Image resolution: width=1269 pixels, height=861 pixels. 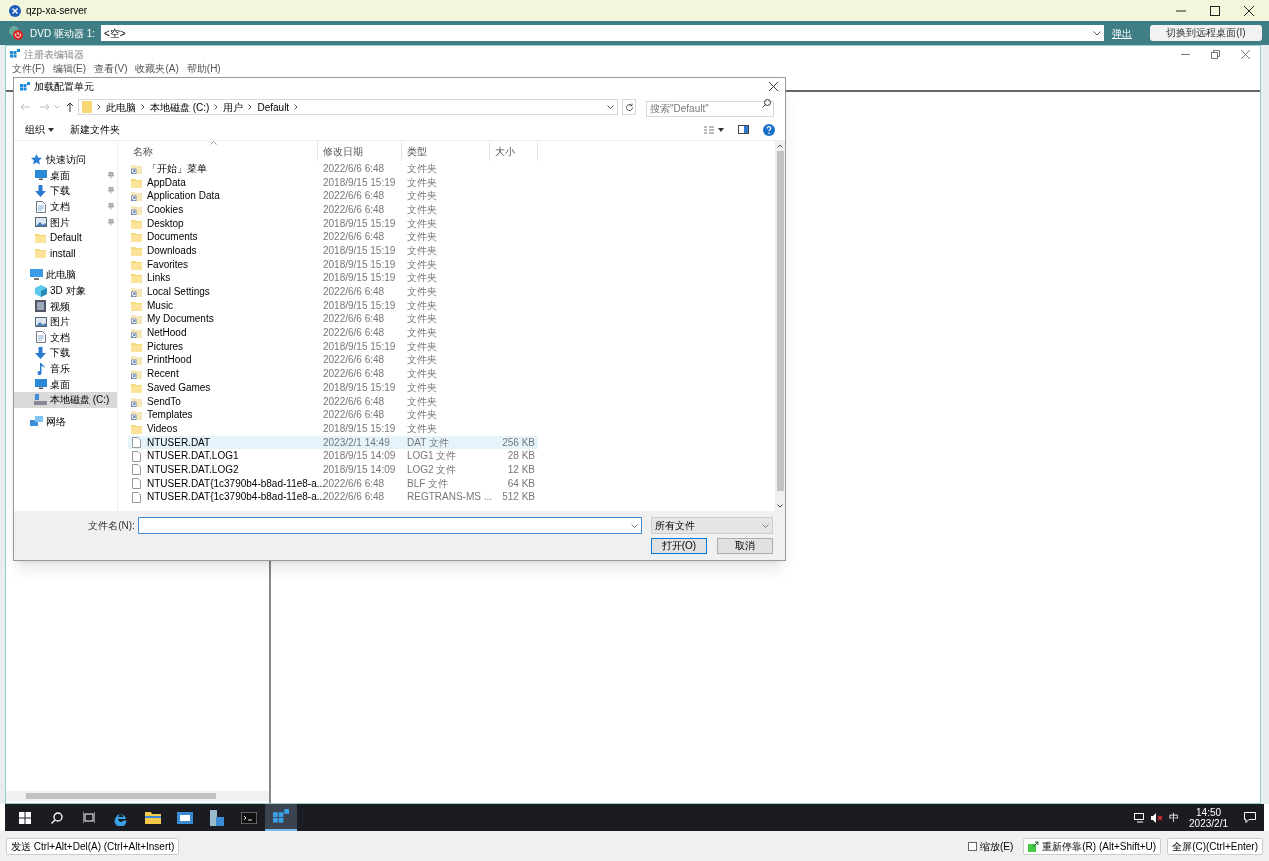 What do you see at coordinates (111, 175) in the screenshot?
I see `pin-icon` at bounding box center [111, 175].